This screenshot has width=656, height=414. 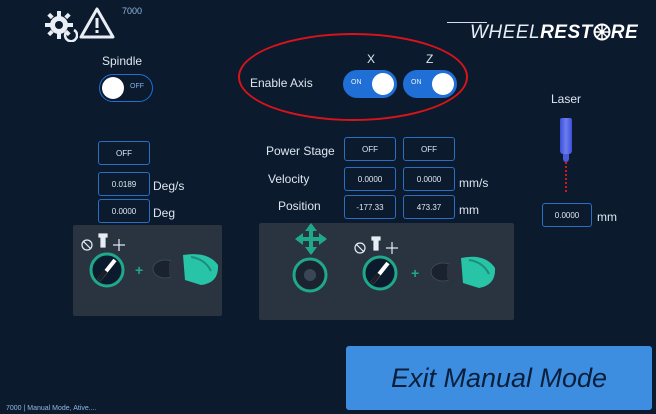 I want to click on spindle-velocity-unit: Deg/s, so click(x=169, y=186).